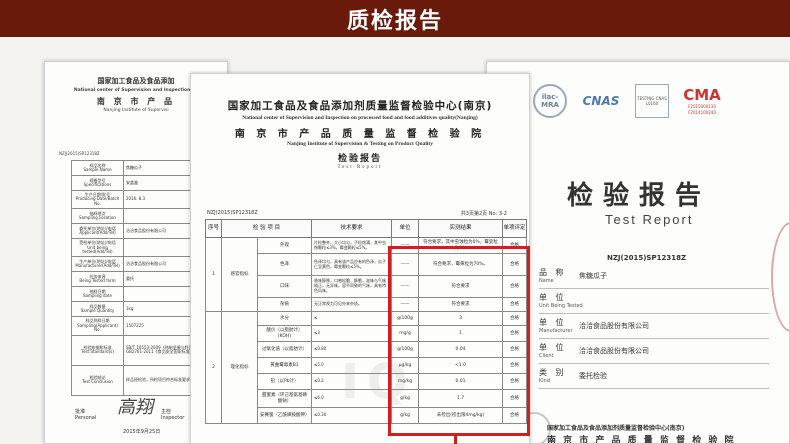 The height and width of the screenshot is (444, 790). I want to click on row-label-en: Applicant(Add/Tel), so click(97, 233).